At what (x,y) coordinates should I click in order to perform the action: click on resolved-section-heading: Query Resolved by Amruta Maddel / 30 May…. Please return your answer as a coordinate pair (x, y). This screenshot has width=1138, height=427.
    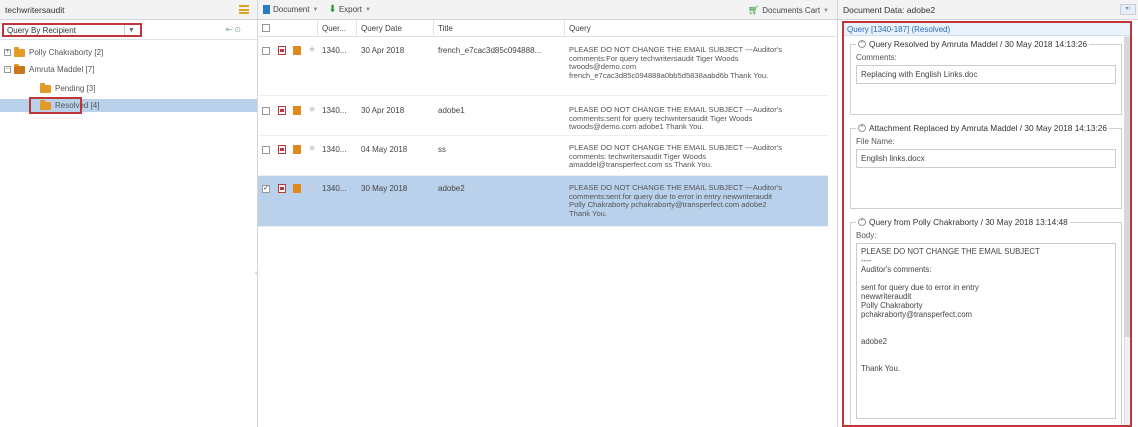
    Looking at the image, I should click on (978, 44).